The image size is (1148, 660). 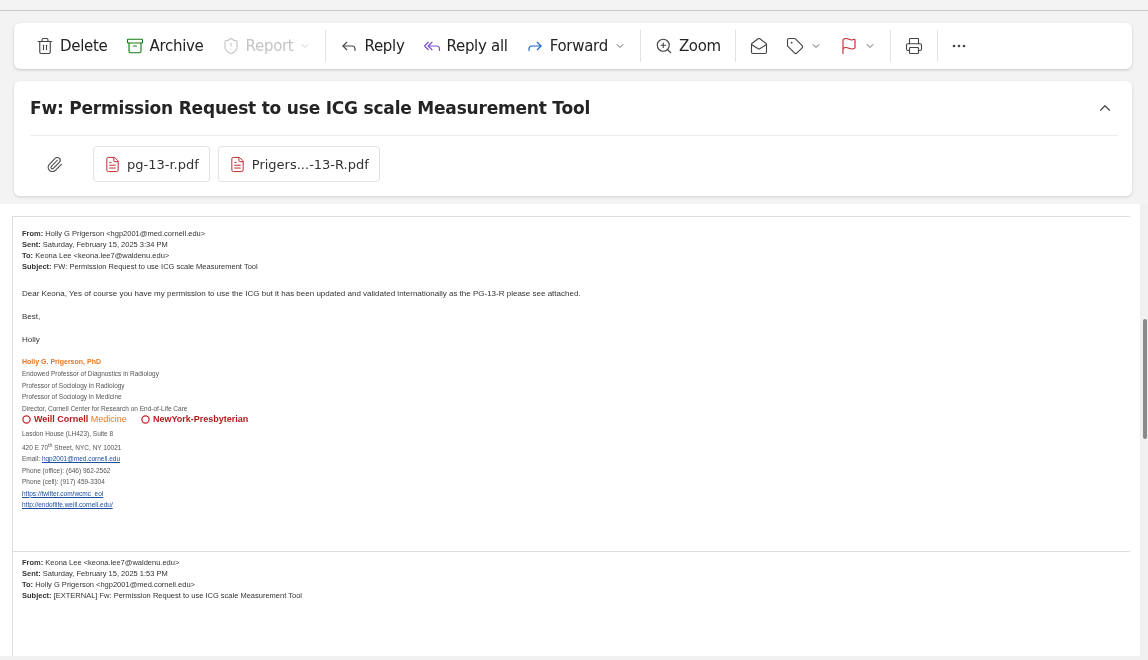 I want to click on paperclip-icon, so click(x=54, y=164).